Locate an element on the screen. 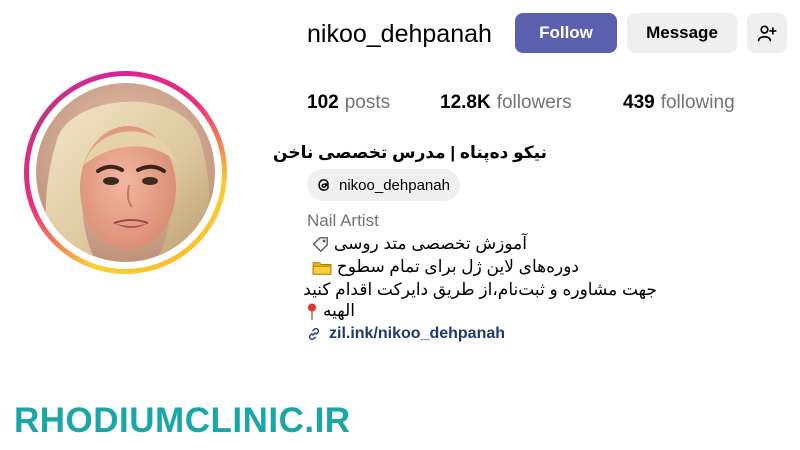 This screenshot has width=800, height=450. following-count: 439 is located at coordinates (639, 102).